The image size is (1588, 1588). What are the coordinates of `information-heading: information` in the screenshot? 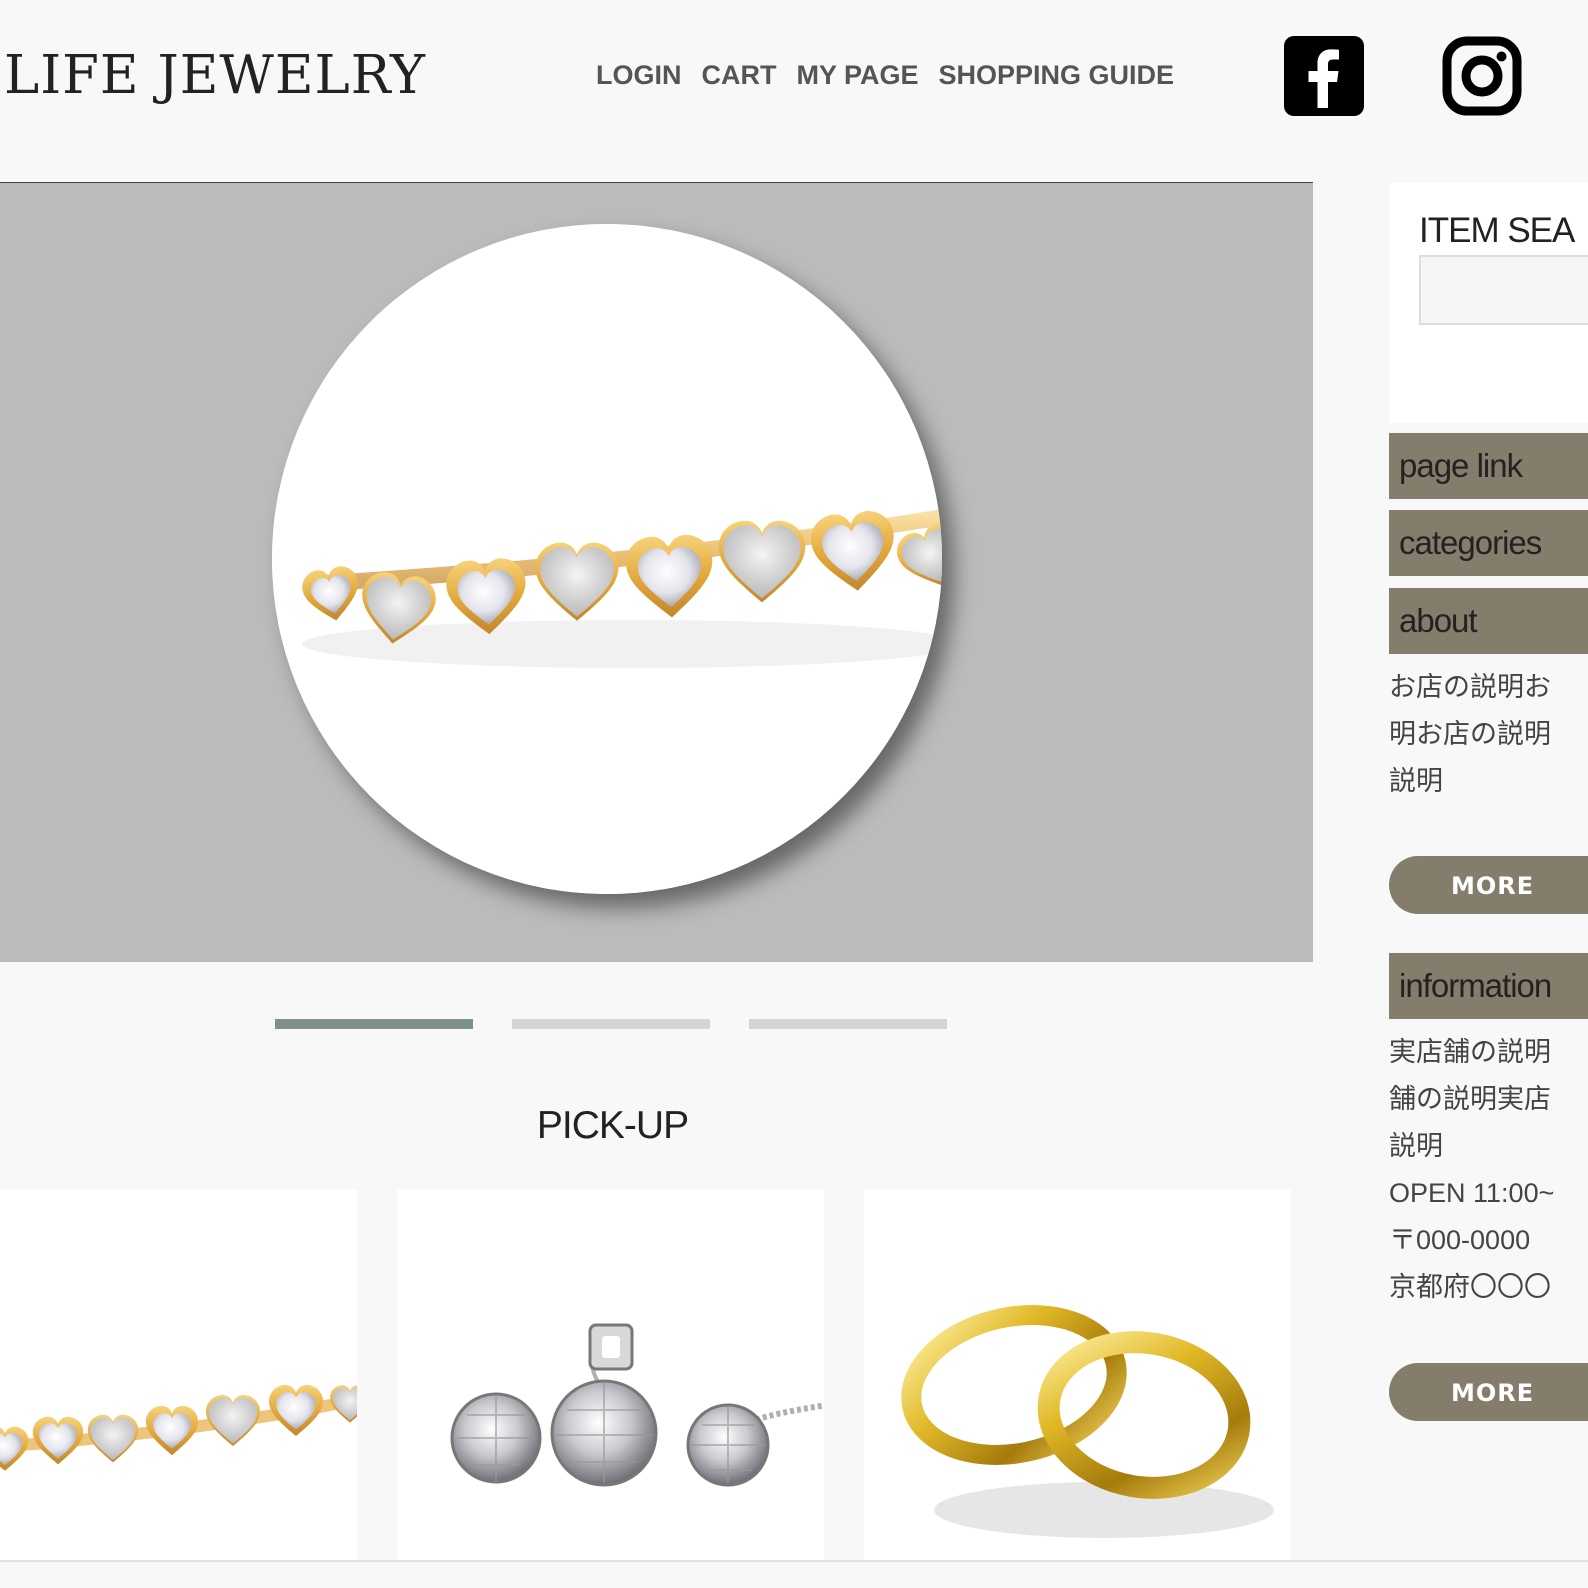 It's located at (1488, 986).